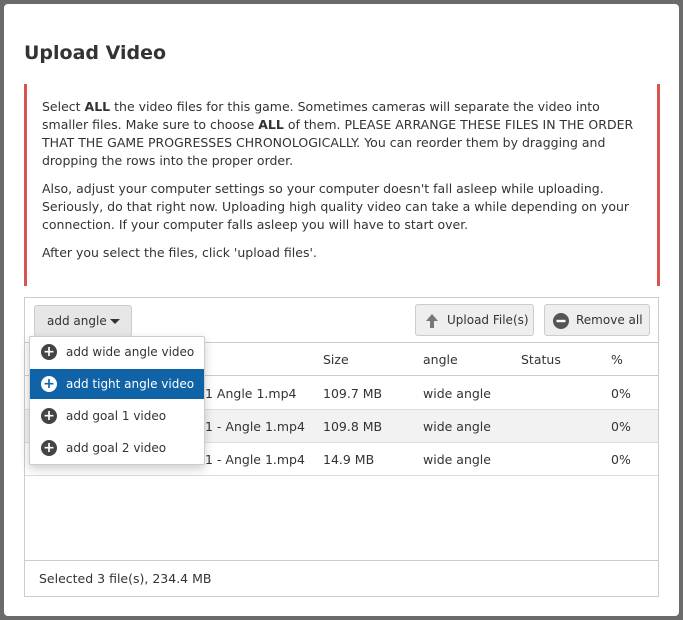 The height and width of the screenshot is (620, 683). I want to click on file-size: 109.7 MB, so click(353, 393).